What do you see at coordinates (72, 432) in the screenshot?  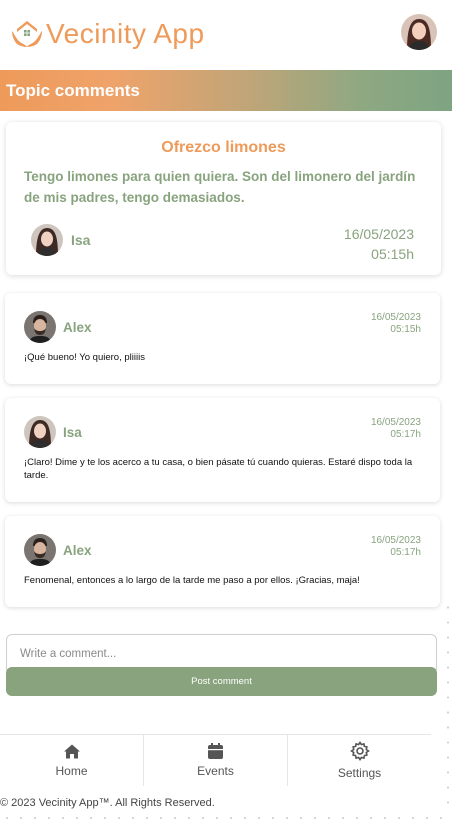 I see `comment-author-name: Isa` at bounding box center [72, 432].